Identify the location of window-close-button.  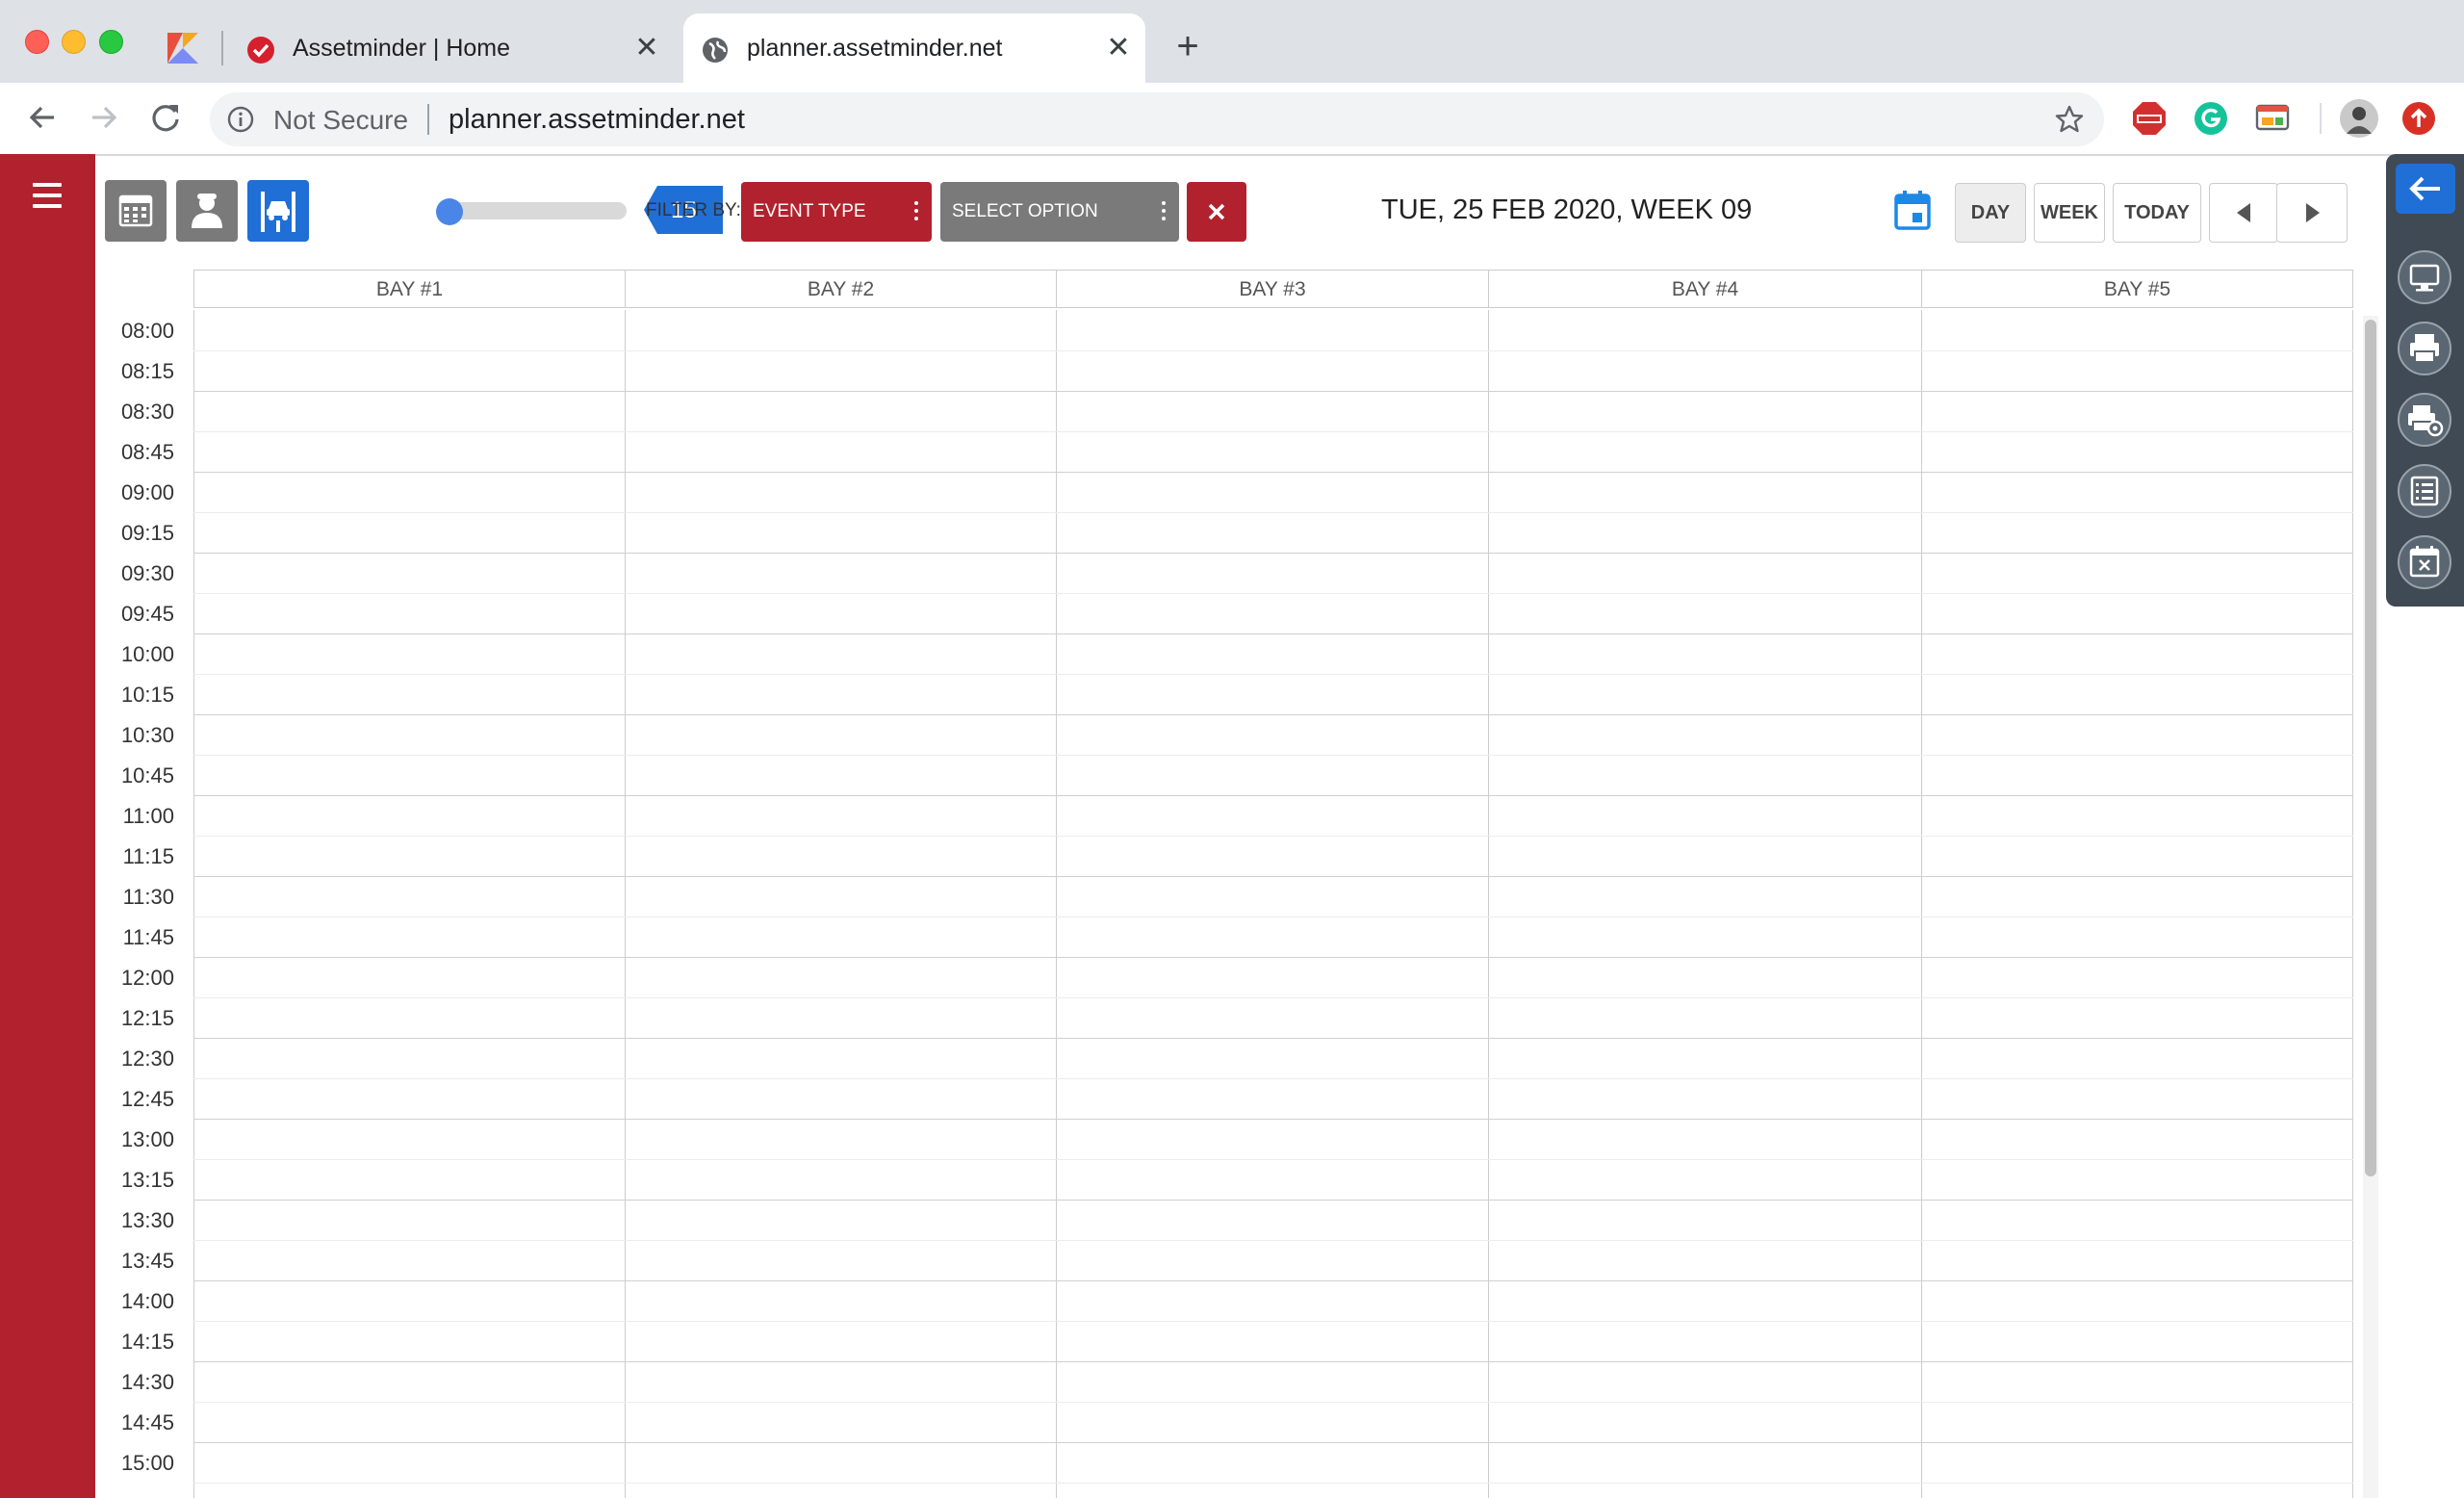
(37, 42).